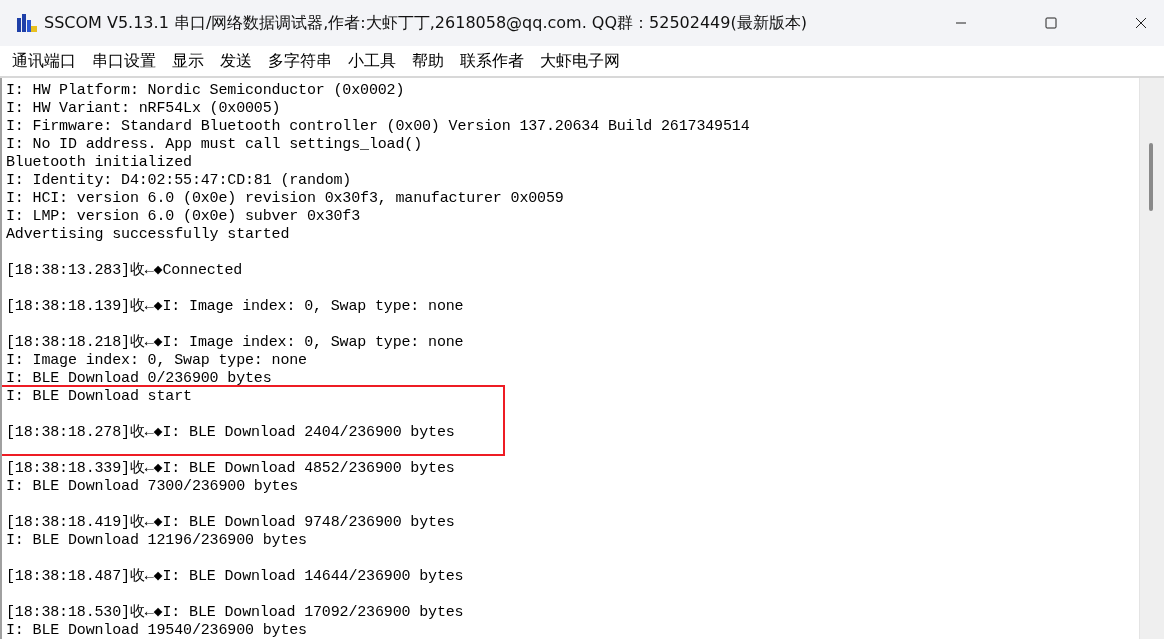  What do you see at coordinates (235, 343) in the screenshot?
I see `log-line: [18:38:18.218]收←◆I: Image index: 0, Swap type: none` at bounding box center [235, 343].